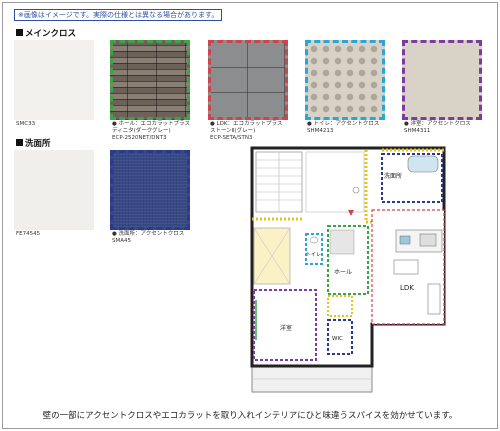 The width and height of the screenshot is (500, 431). What do you see at coordinates (121, 241) in the screenshot?
I see `caption-washroom-accent-2: SMA45` at bounding box center [121, 241].